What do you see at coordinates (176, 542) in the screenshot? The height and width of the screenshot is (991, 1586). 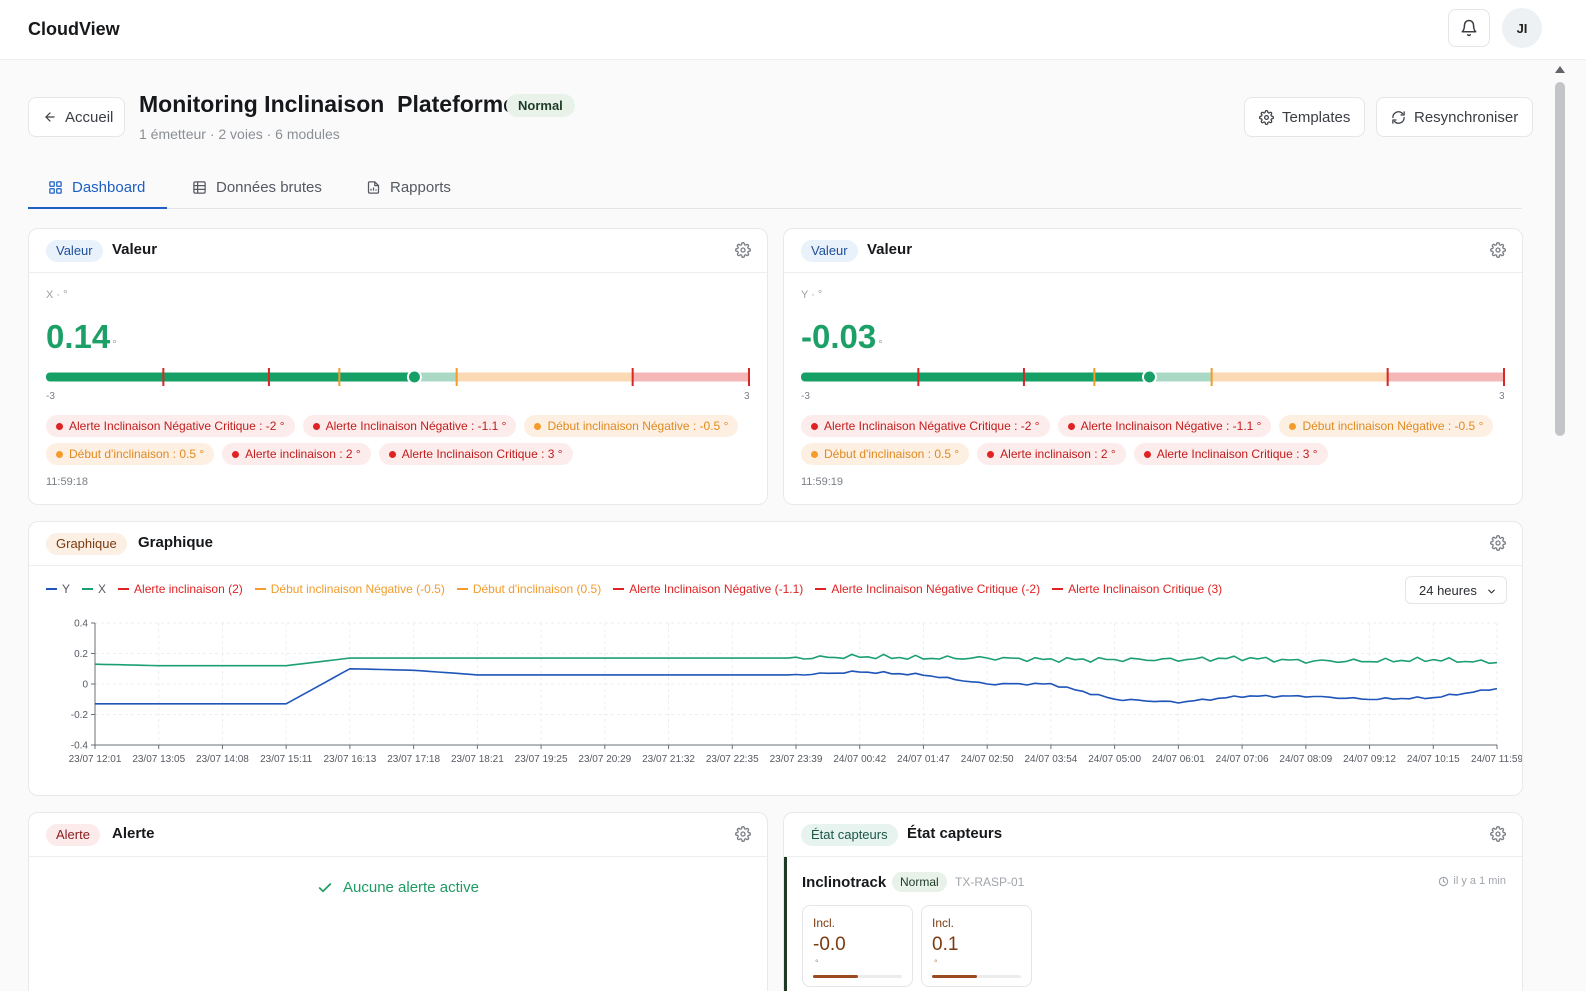 I see `card-title: Graphique` at bounding box center [176, 542].